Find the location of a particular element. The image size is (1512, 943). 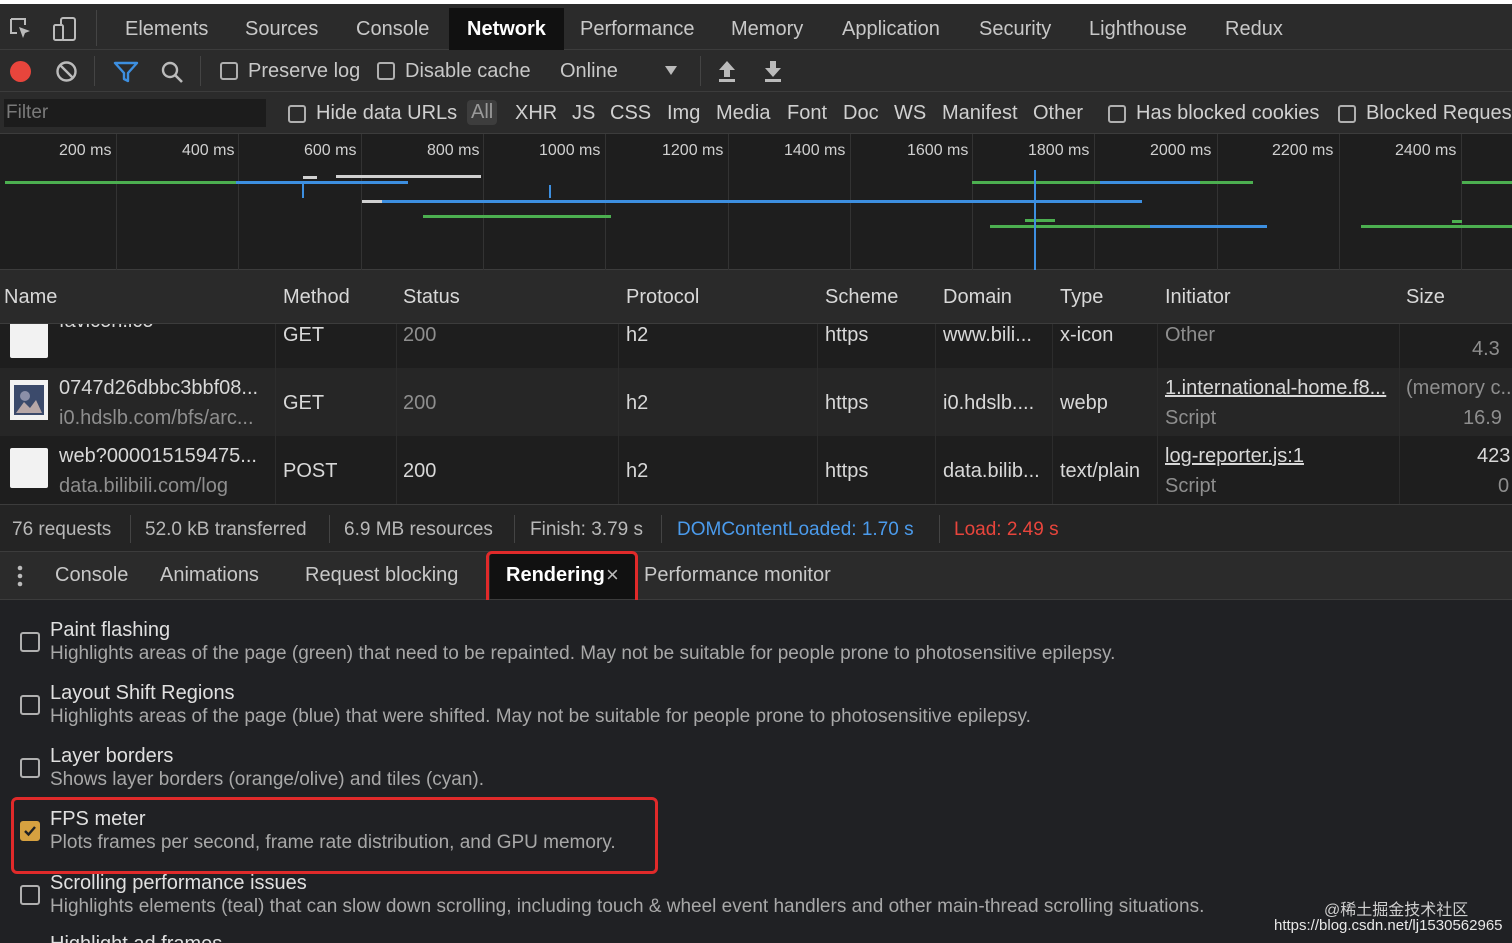

load-time: Load: 2.49 s is located at coordinates (1006, 529).